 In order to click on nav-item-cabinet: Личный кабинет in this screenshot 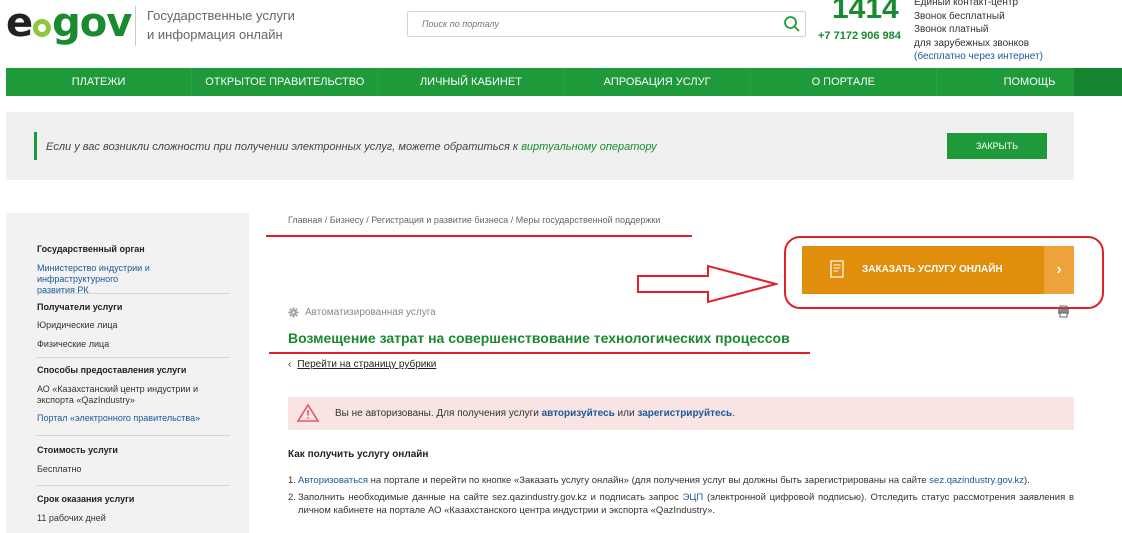, I will do `click(471, 82)`.